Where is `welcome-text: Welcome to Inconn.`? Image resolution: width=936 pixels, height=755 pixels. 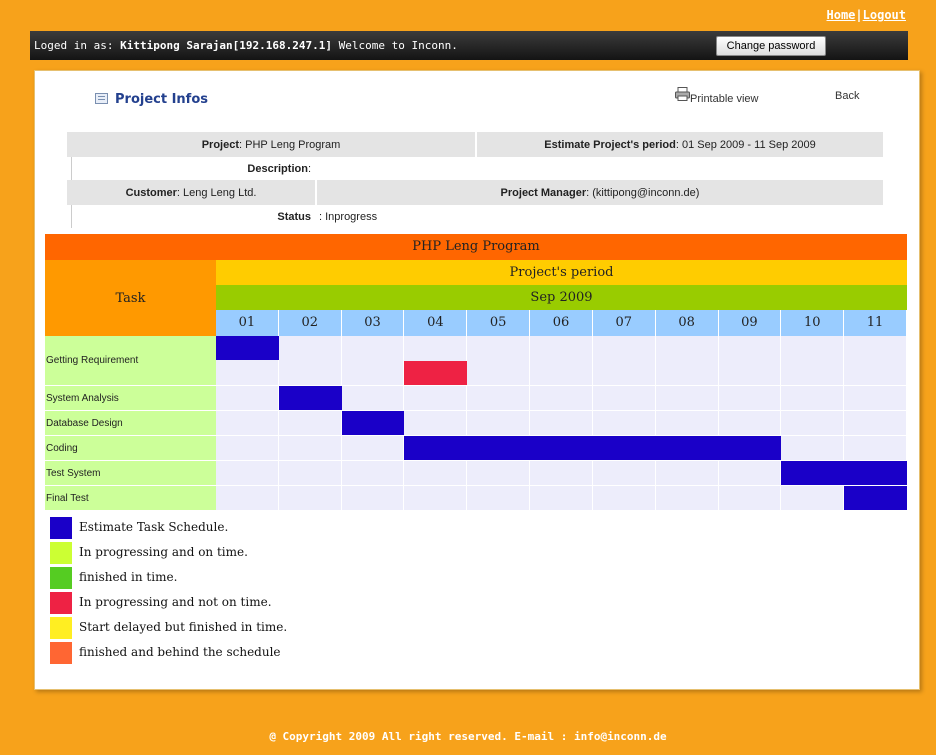 welcome-text: Welcome to Inconn. is located at coordinates (395, 45).